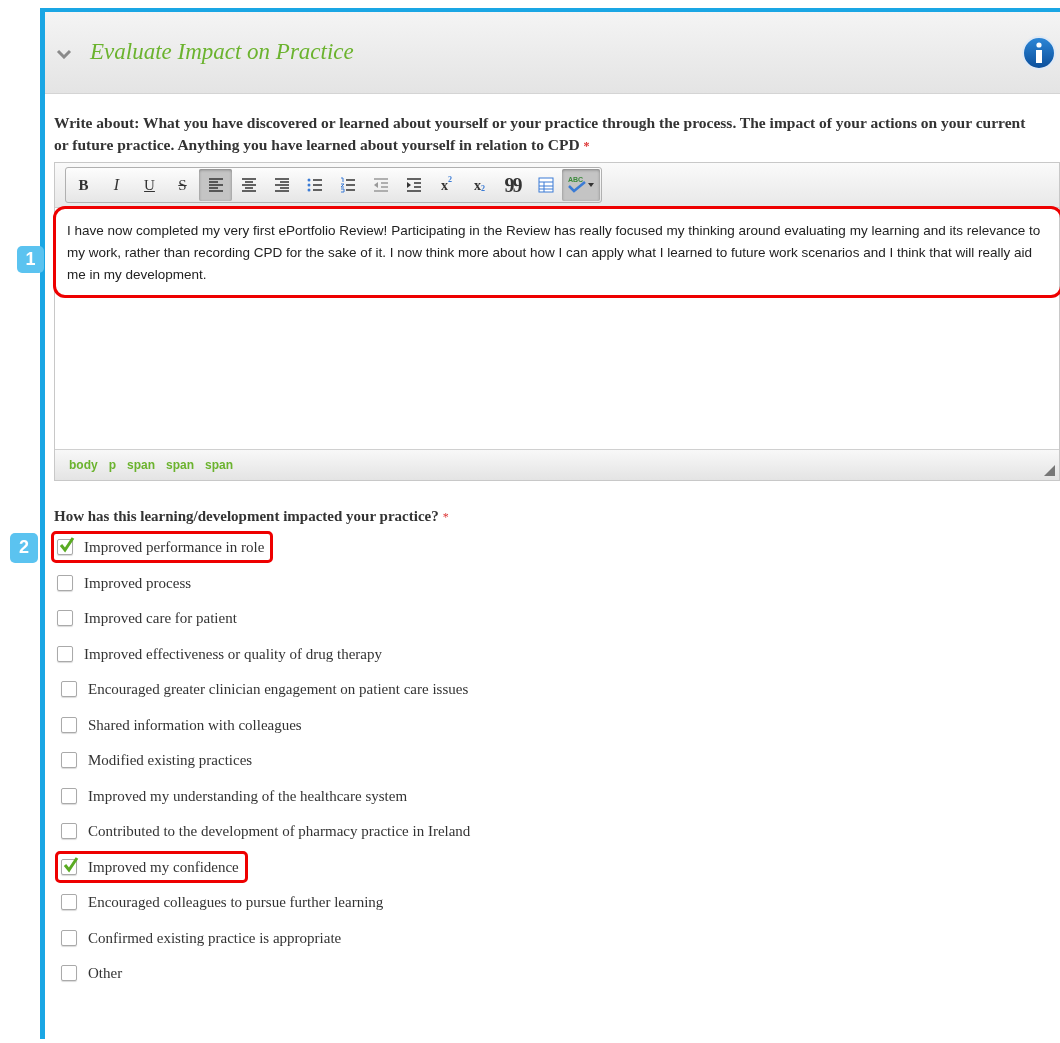 The image size is (1060, 1043). What do you see at coordinates (512, 185) in the screenshot?
I see `blockquote-button: 99` at bounding box center [512, 185].